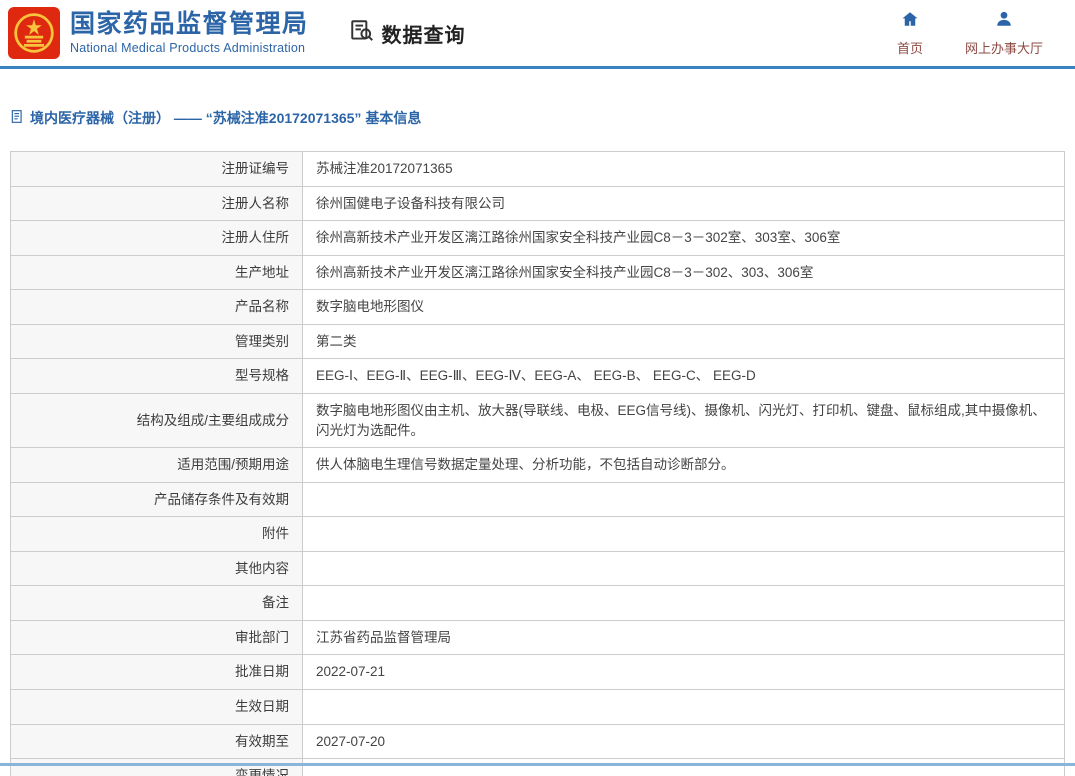 The height and width of the screenshot is (776, 1075). I want to click on row-label: 管理类别, so click(156, 341).